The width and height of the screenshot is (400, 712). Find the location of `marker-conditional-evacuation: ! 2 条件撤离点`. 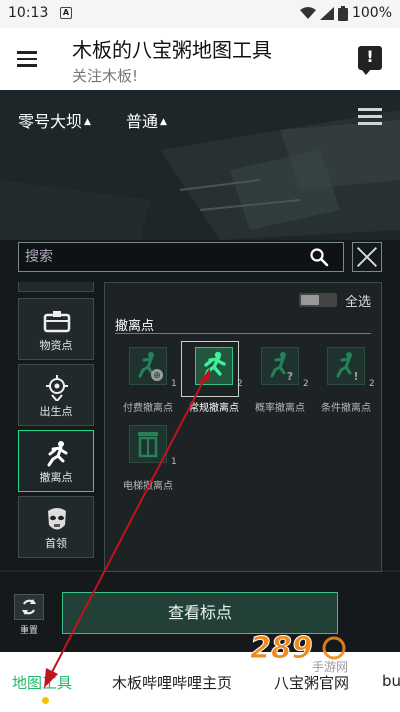

marker-conditional-evacuation: ! 2 条件撤离点 is located at coordinates (346, 379).